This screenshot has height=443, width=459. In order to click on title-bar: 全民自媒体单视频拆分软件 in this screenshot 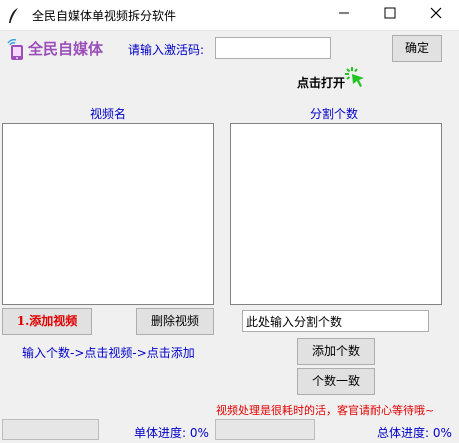, I will do `click(229, 15)`.